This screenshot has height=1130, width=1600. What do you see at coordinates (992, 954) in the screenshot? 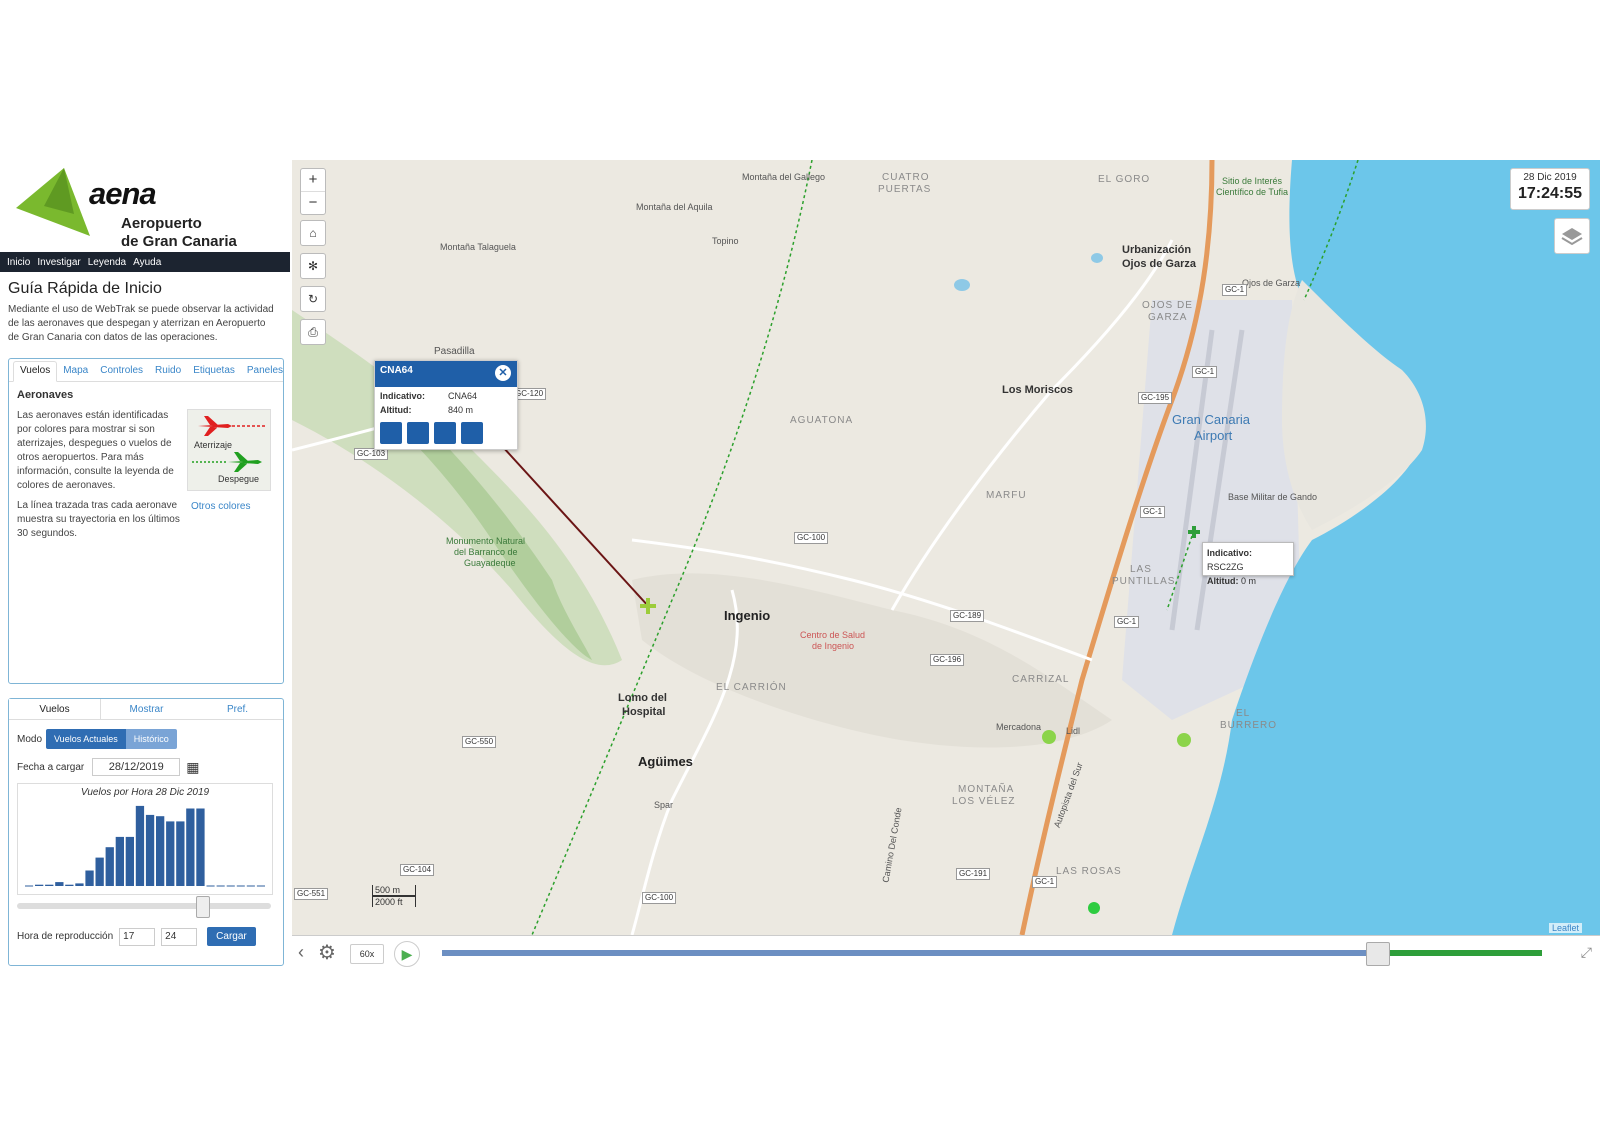
I see `timeline-track` at bounding box center [992, 954].